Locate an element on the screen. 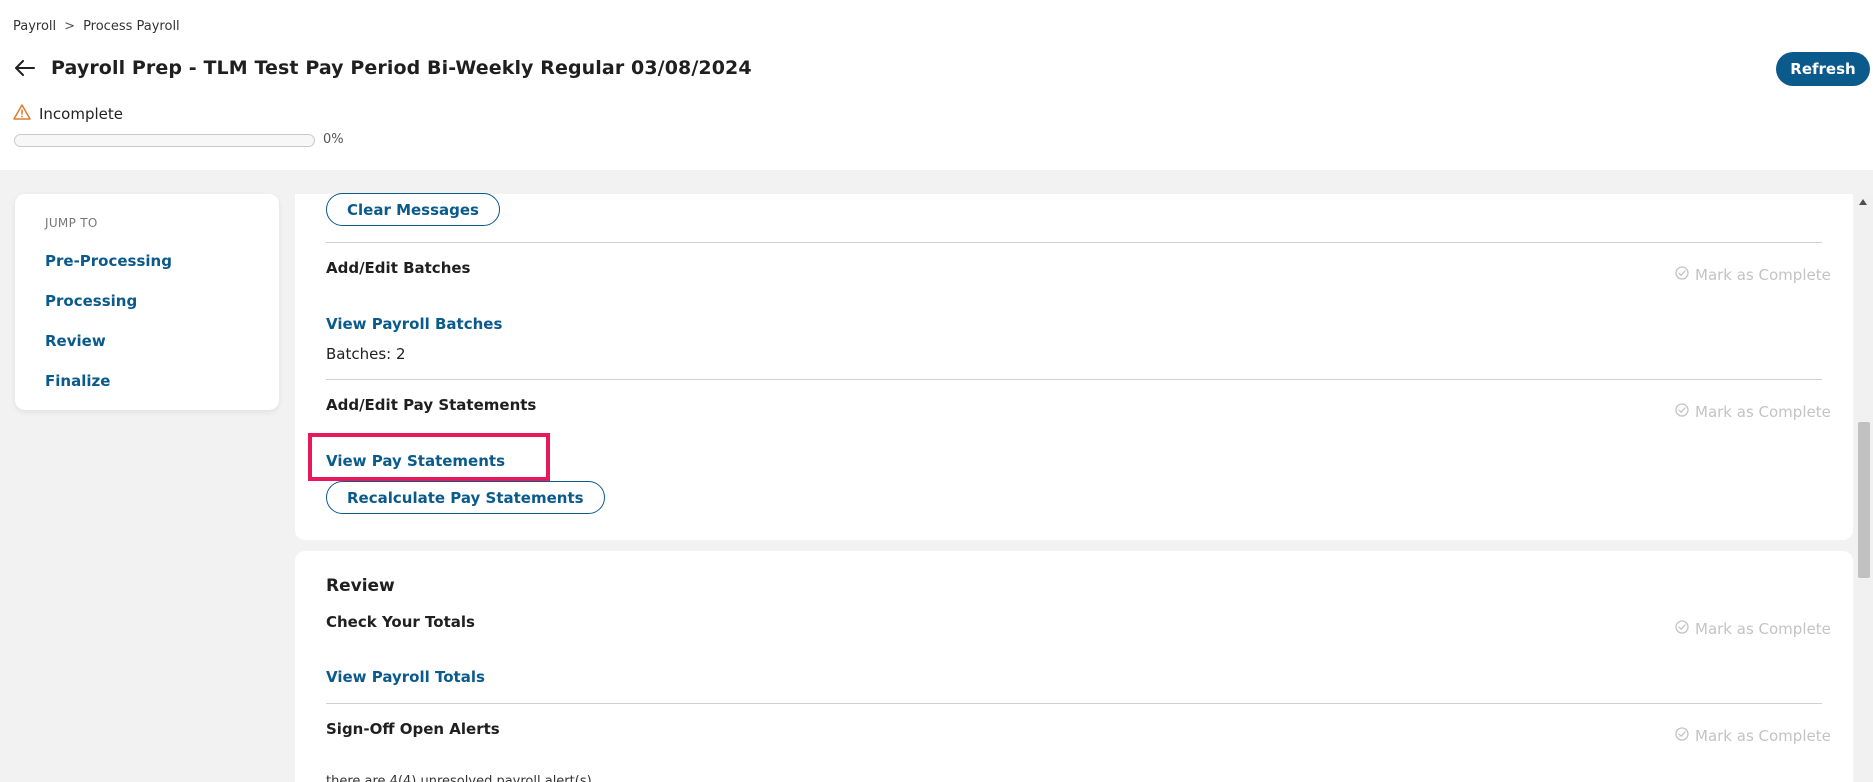  view-payroll-totals-link: View Payroll Totals is located at coordinates (405, 677).